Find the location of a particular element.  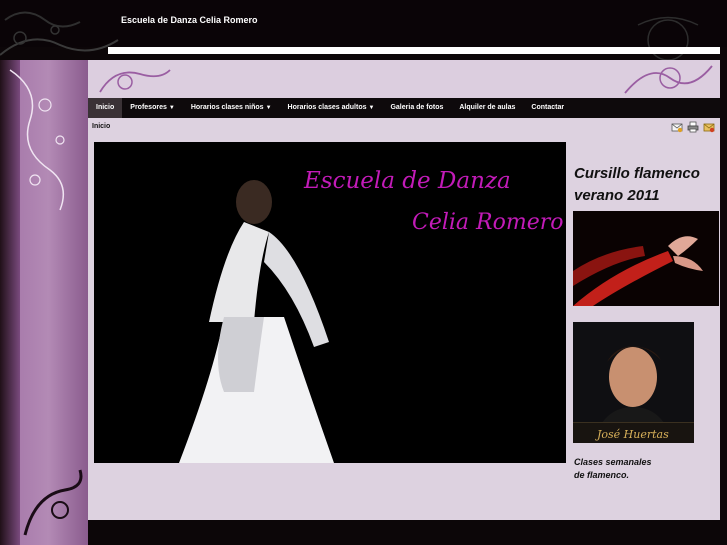

site-title: Escuela de Danza Celia Romero is located at coordinates (189, 20).